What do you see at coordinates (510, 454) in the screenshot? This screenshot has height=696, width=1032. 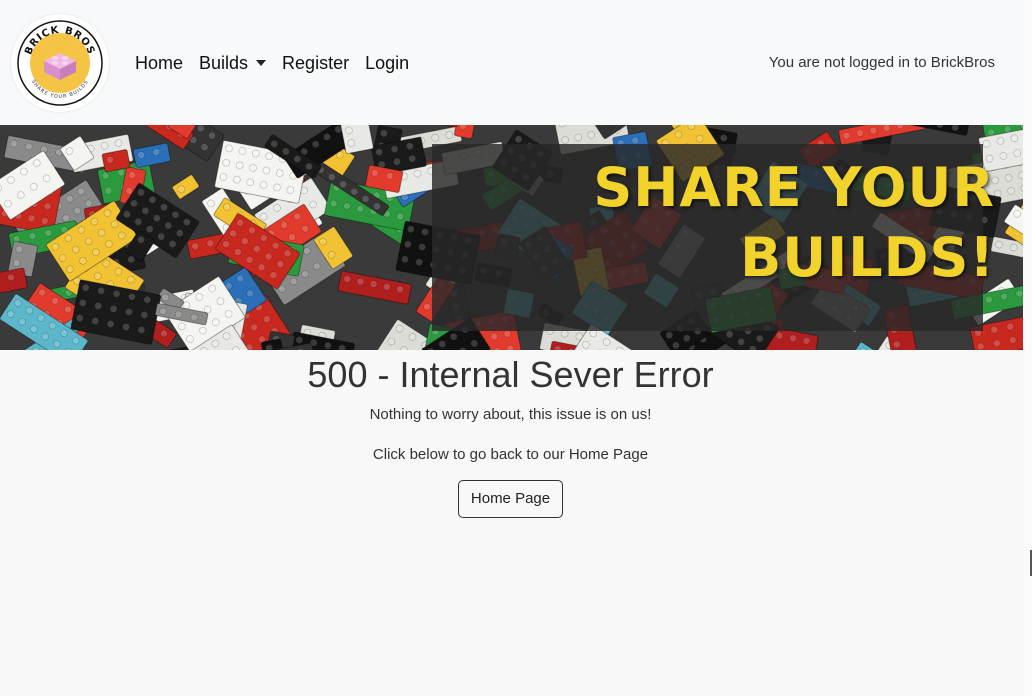 I see `error-instruction: Click below to go back to our Home Page` at bounding box center [510, 454].